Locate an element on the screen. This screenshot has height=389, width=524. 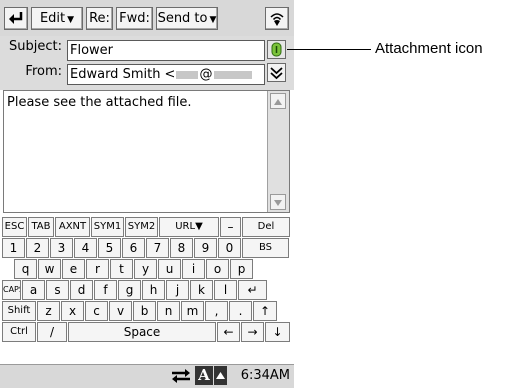
key-delete: Del is located at coordinates (266, 227).